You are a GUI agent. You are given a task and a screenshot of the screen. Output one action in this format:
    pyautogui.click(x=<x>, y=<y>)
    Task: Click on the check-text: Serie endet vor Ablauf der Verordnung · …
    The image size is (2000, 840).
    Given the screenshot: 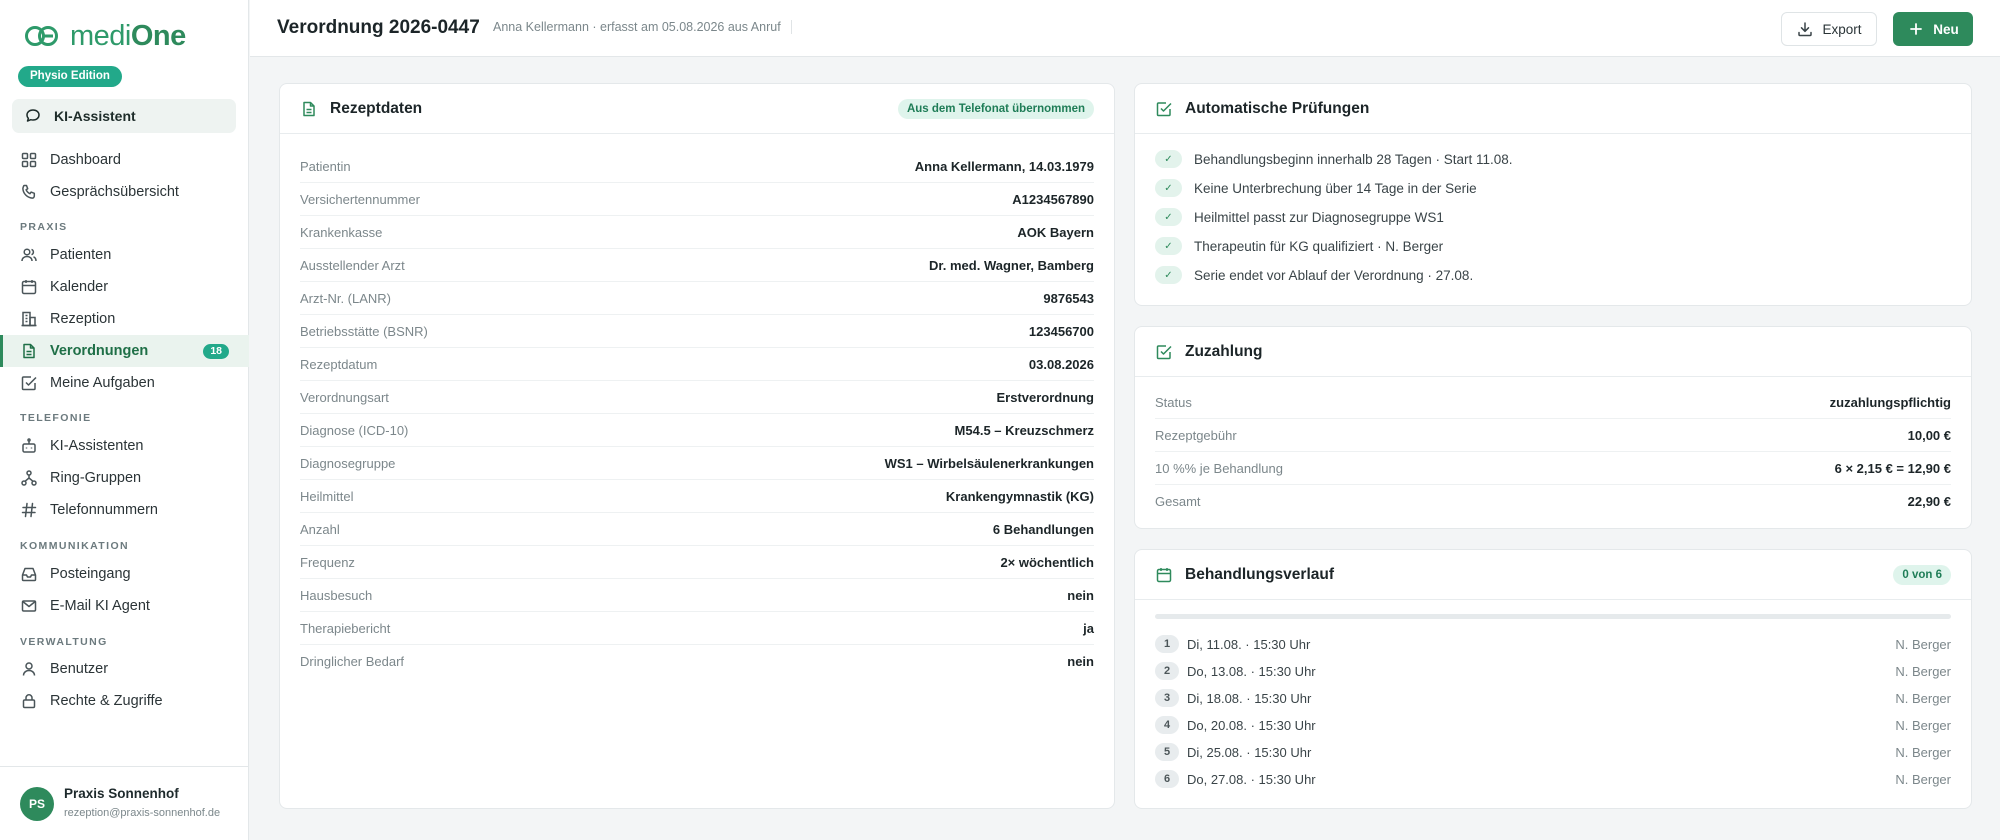 What is the action you would take?
    pyautogui.click(x=1334, y=275)
    